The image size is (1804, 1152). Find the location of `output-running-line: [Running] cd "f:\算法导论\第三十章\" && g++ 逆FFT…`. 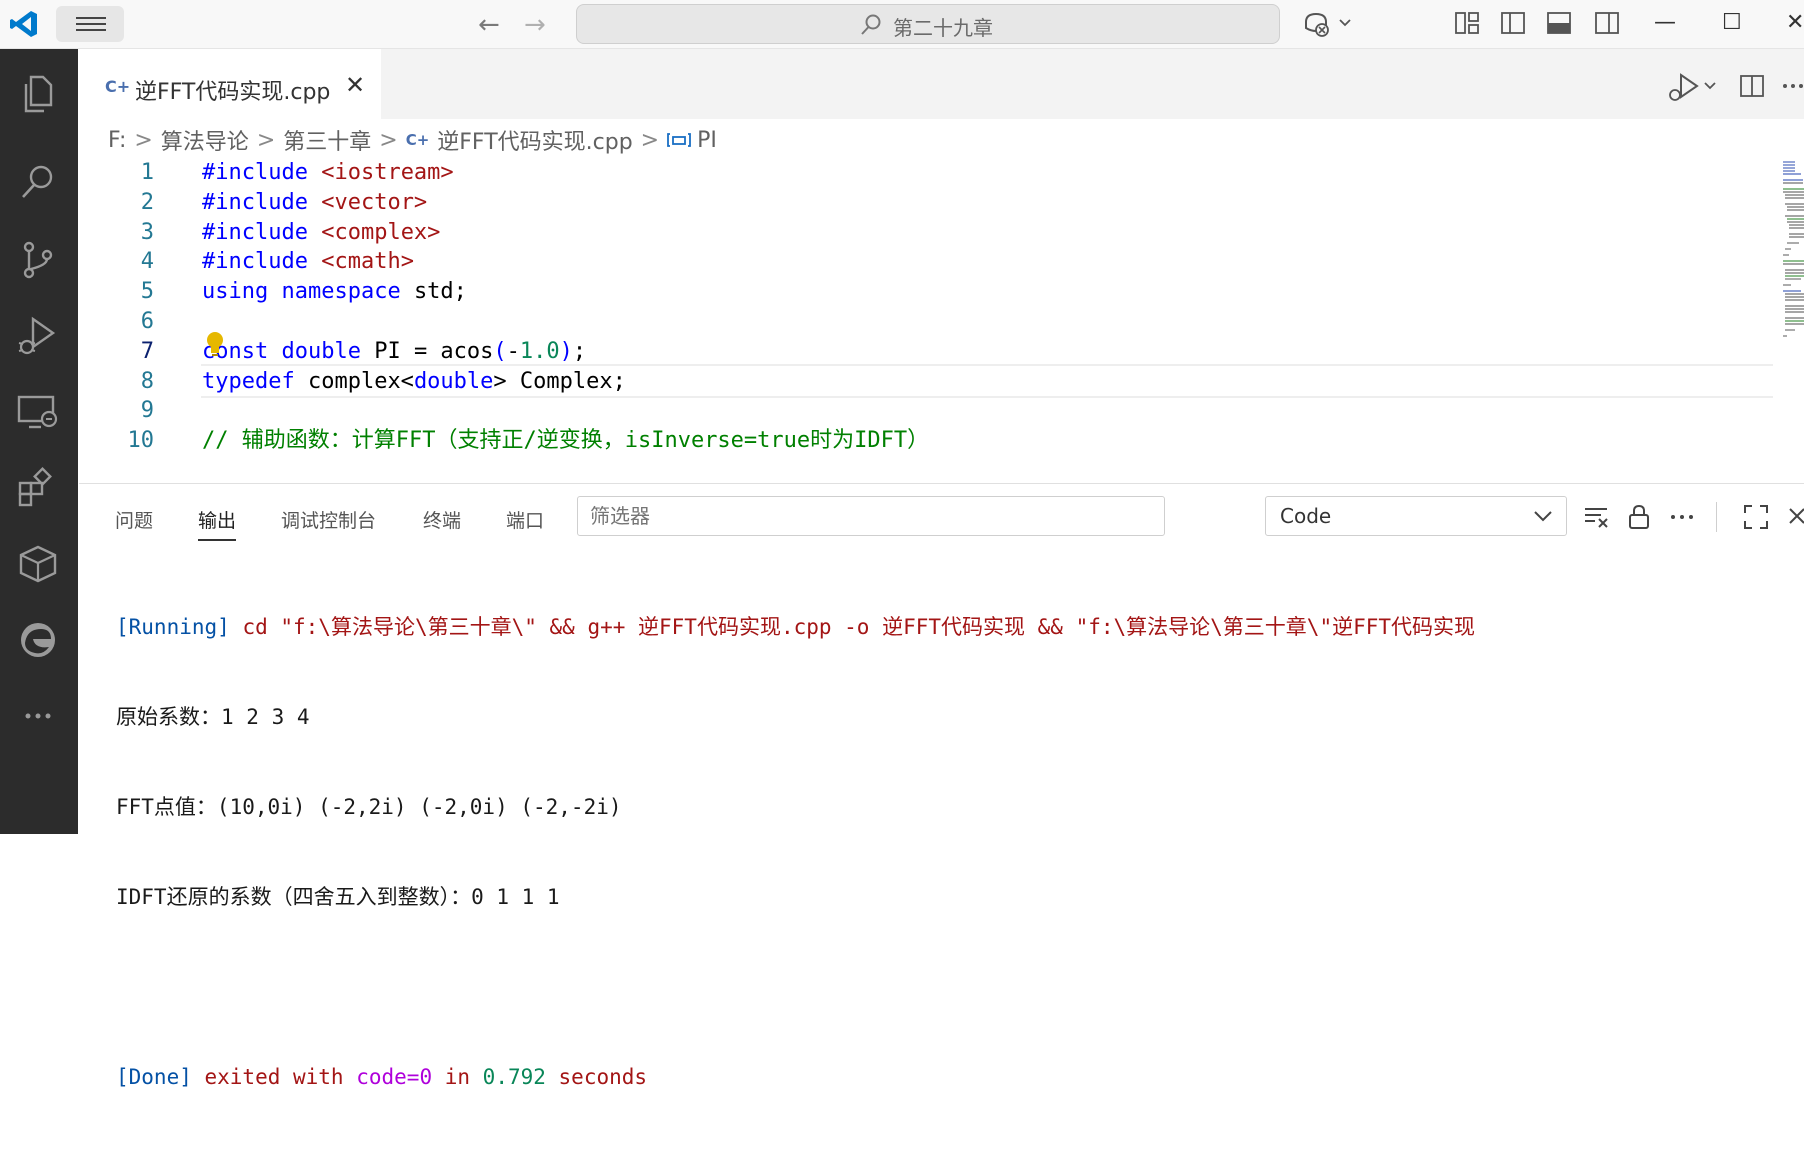

output-running-line: [Running] cd "f:\算法导论\第三十章\" && g++ 逆FFT… is located at coordinates (795, 627).